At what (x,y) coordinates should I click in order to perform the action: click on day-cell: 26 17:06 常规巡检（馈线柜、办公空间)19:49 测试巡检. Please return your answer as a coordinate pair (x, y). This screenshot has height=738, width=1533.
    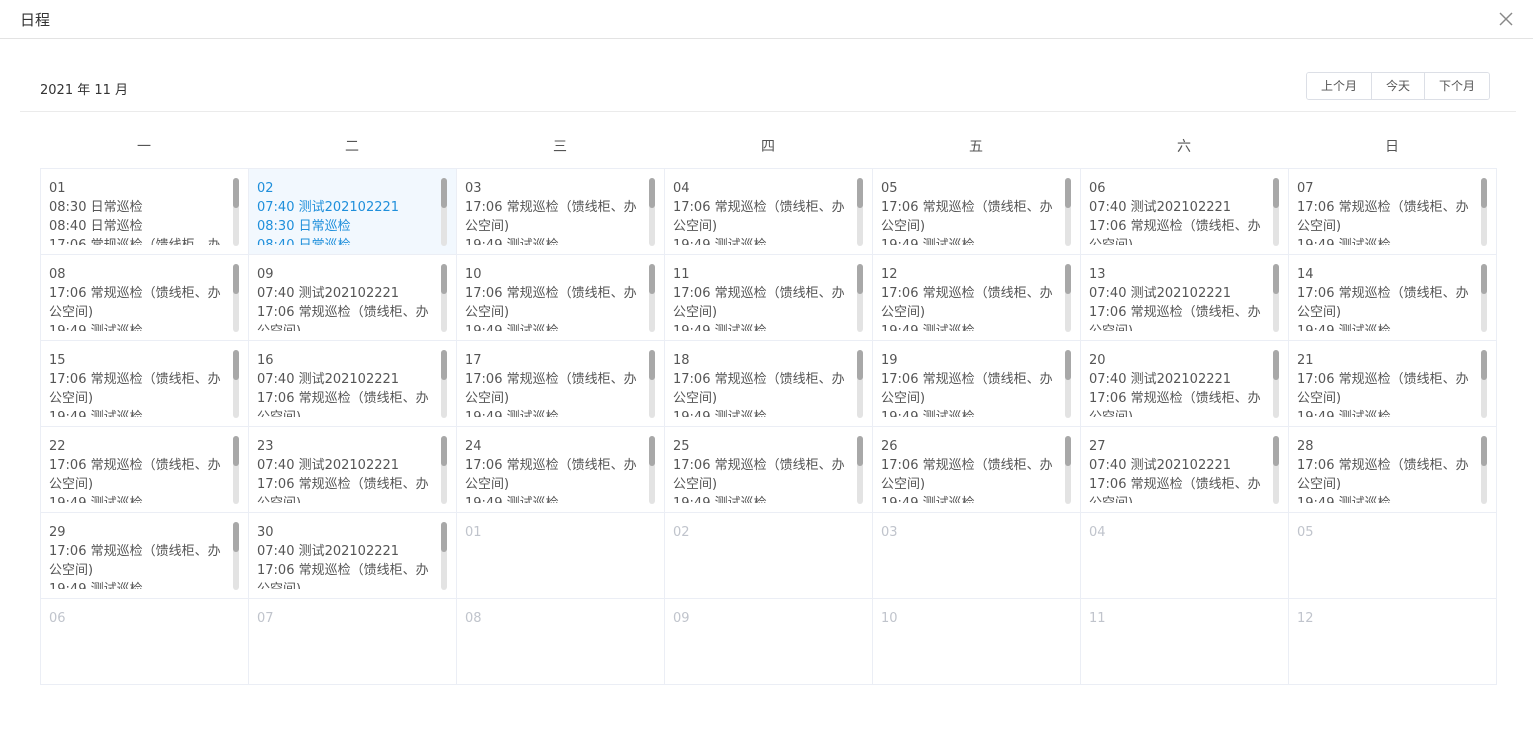
    Looking at the image, I should click on (977, 470).